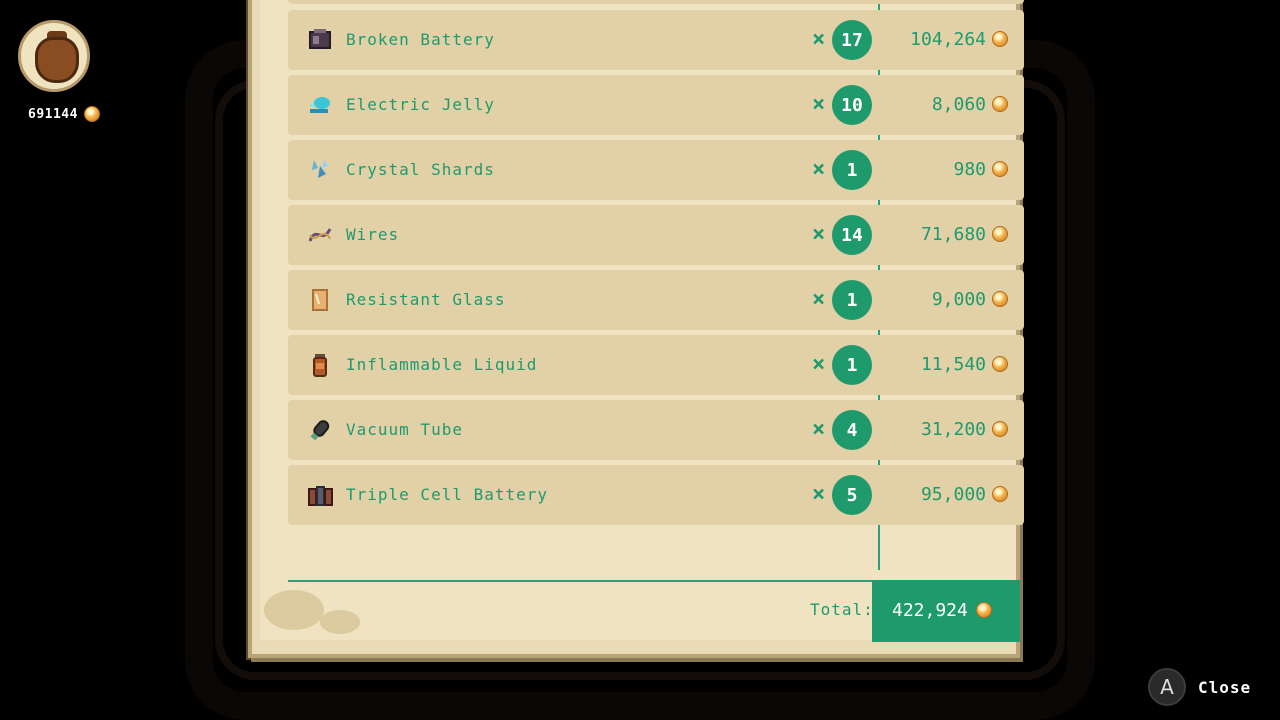 This screenshot has width=1280, height=720. What do you see at coordinates (930, 610) in the screenshot?
I see `total-value: 422,924` at bounding box center [930, 610].